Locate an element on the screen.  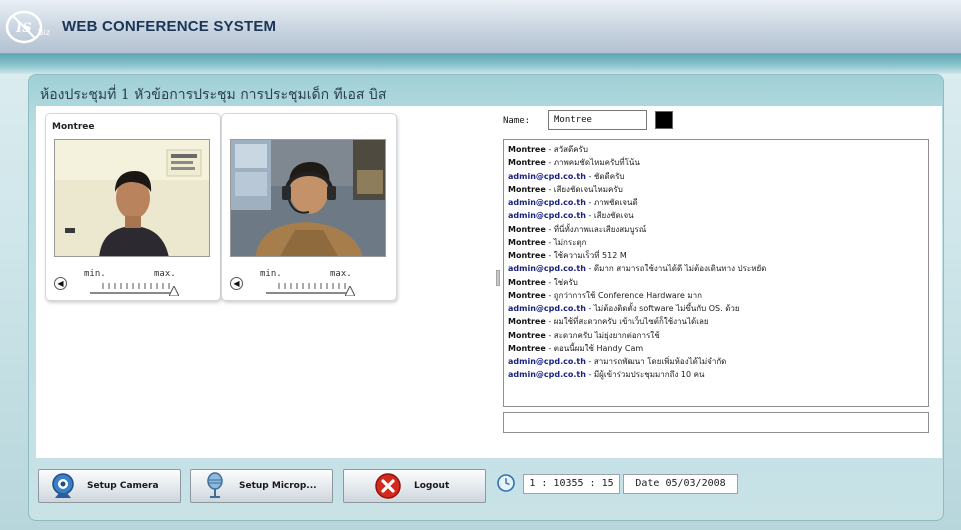
top-bar: IS Biz WEB CONFERENCE SYSTEM is located at coordinates (480, 27).